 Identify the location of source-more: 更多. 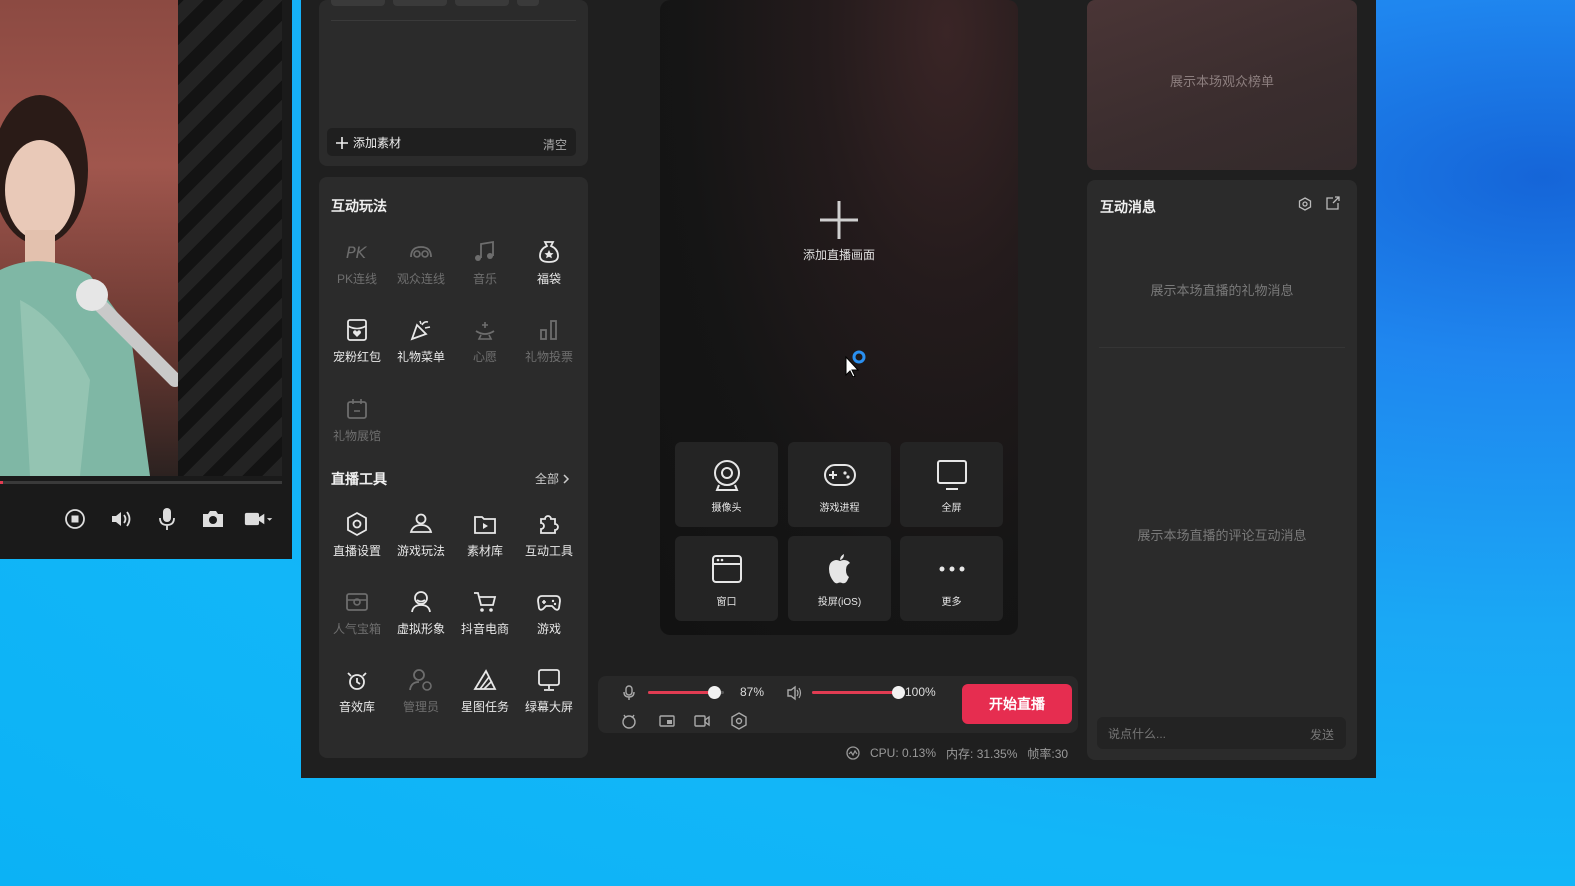
(951, 578).